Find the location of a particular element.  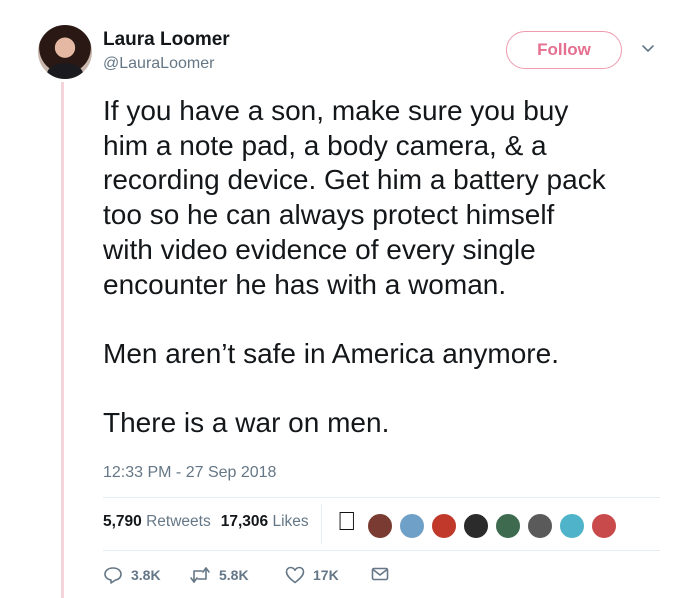

message-action is located at coordinates (384, 574).